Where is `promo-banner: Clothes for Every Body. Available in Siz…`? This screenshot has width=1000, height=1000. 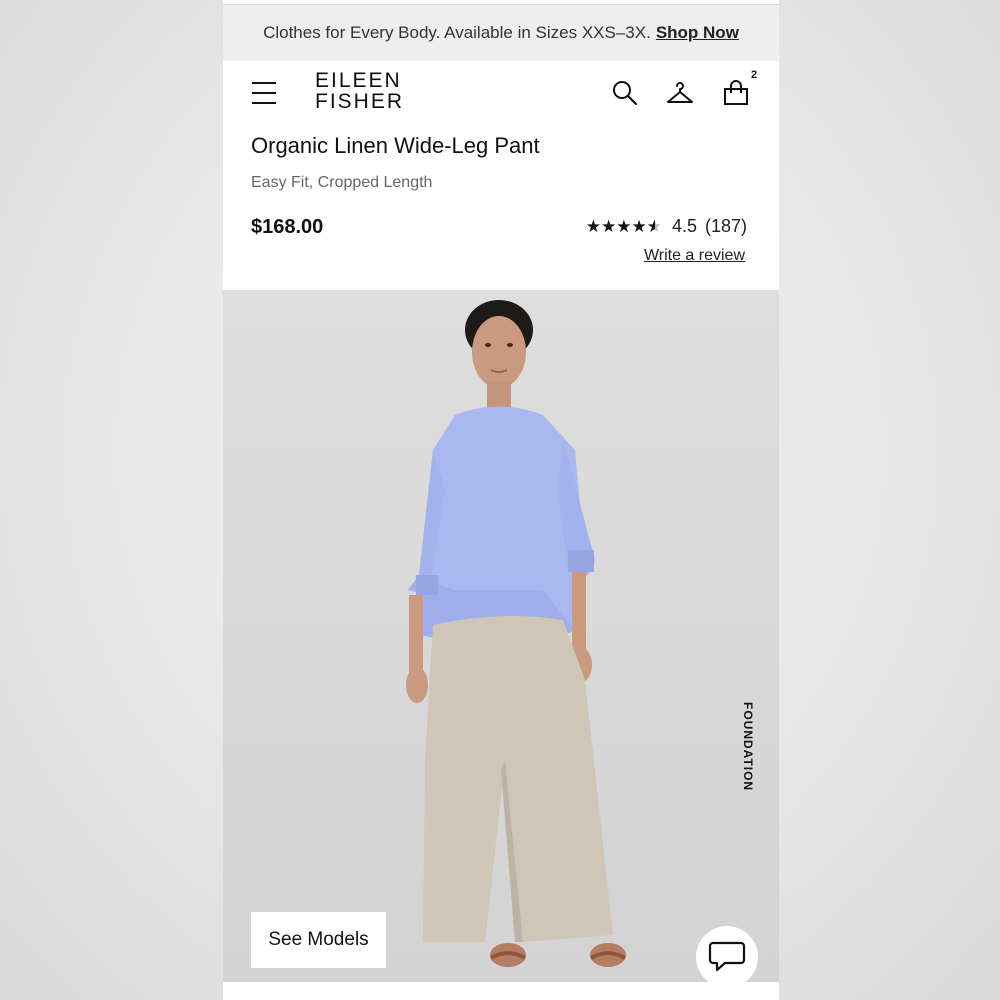 promo-banner: Clothes for Every Body. Available in Siz… is located at coordinates (501, 32).